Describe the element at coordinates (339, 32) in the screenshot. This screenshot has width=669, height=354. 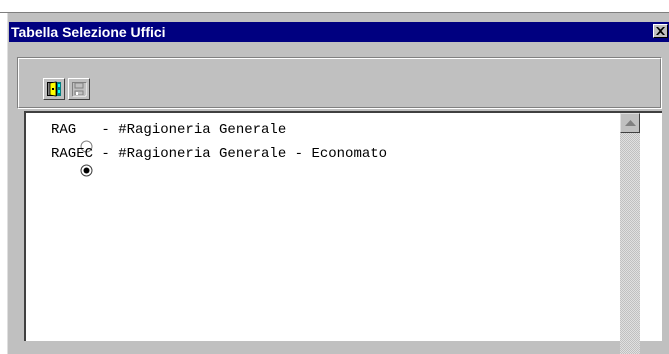
I see `title-bar: Tabella Selezione Uffici` at that location.